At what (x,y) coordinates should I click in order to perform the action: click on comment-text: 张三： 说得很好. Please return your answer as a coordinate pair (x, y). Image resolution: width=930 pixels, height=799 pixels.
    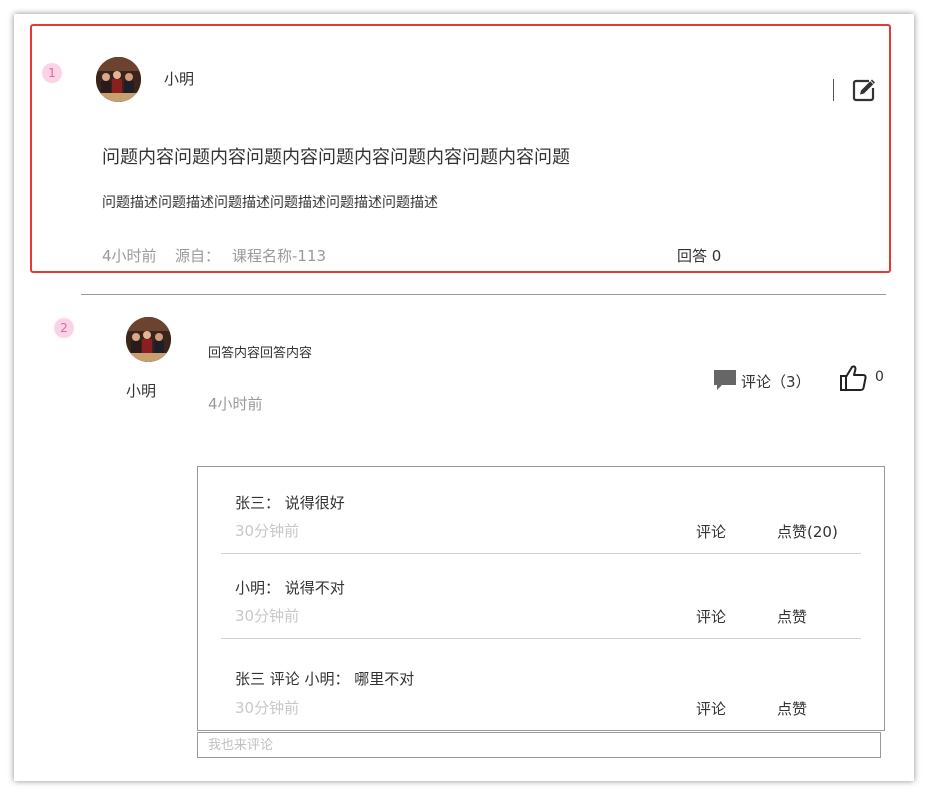
    Looking at the image, I should click on (290, 503).